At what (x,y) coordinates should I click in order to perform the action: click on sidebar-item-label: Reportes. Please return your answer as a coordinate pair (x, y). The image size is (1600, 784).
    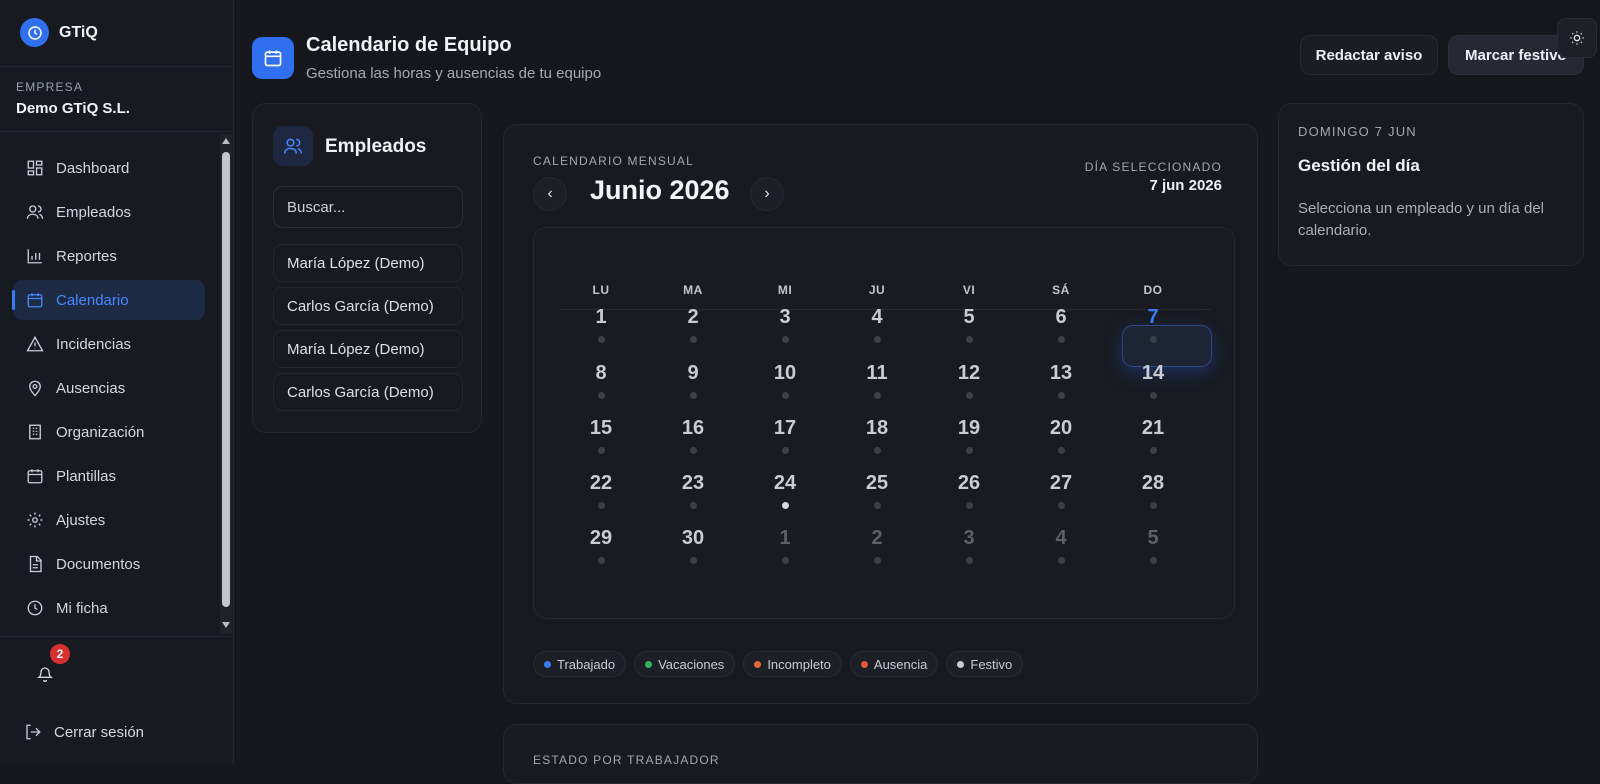
    Looking at the image, I should click on (86, 256).